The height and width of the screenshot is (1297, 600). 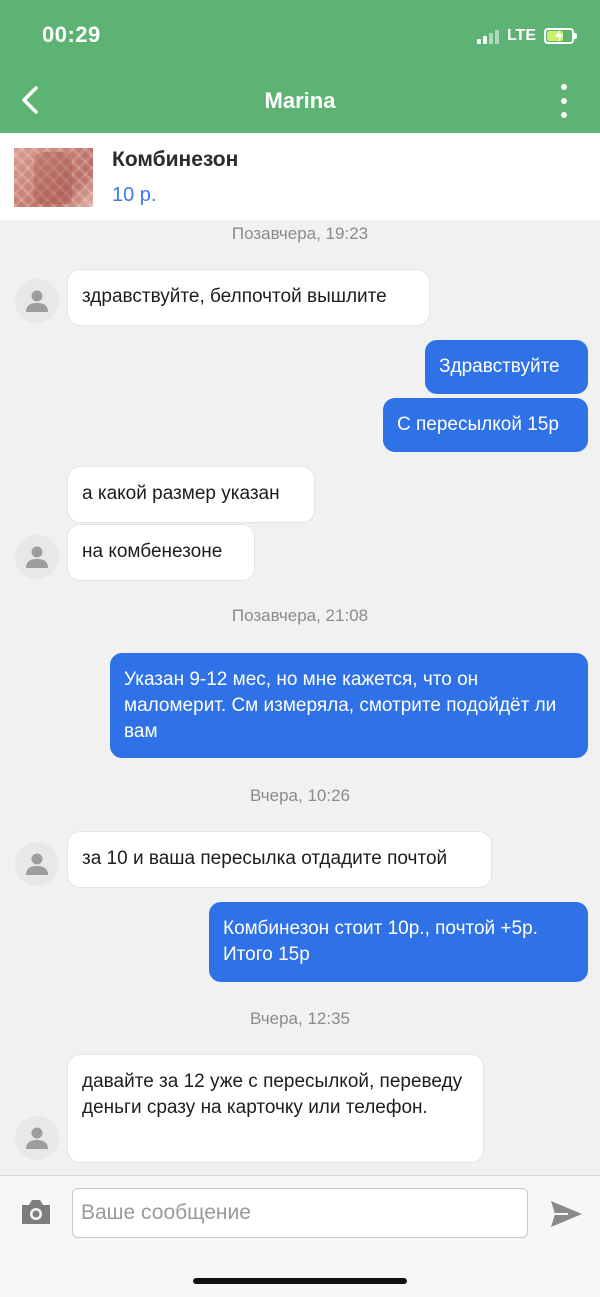 What do you see at coordinates (300, 1281) in the screenshot?
I see `home-indicator` at bounding box center [300, 1281].